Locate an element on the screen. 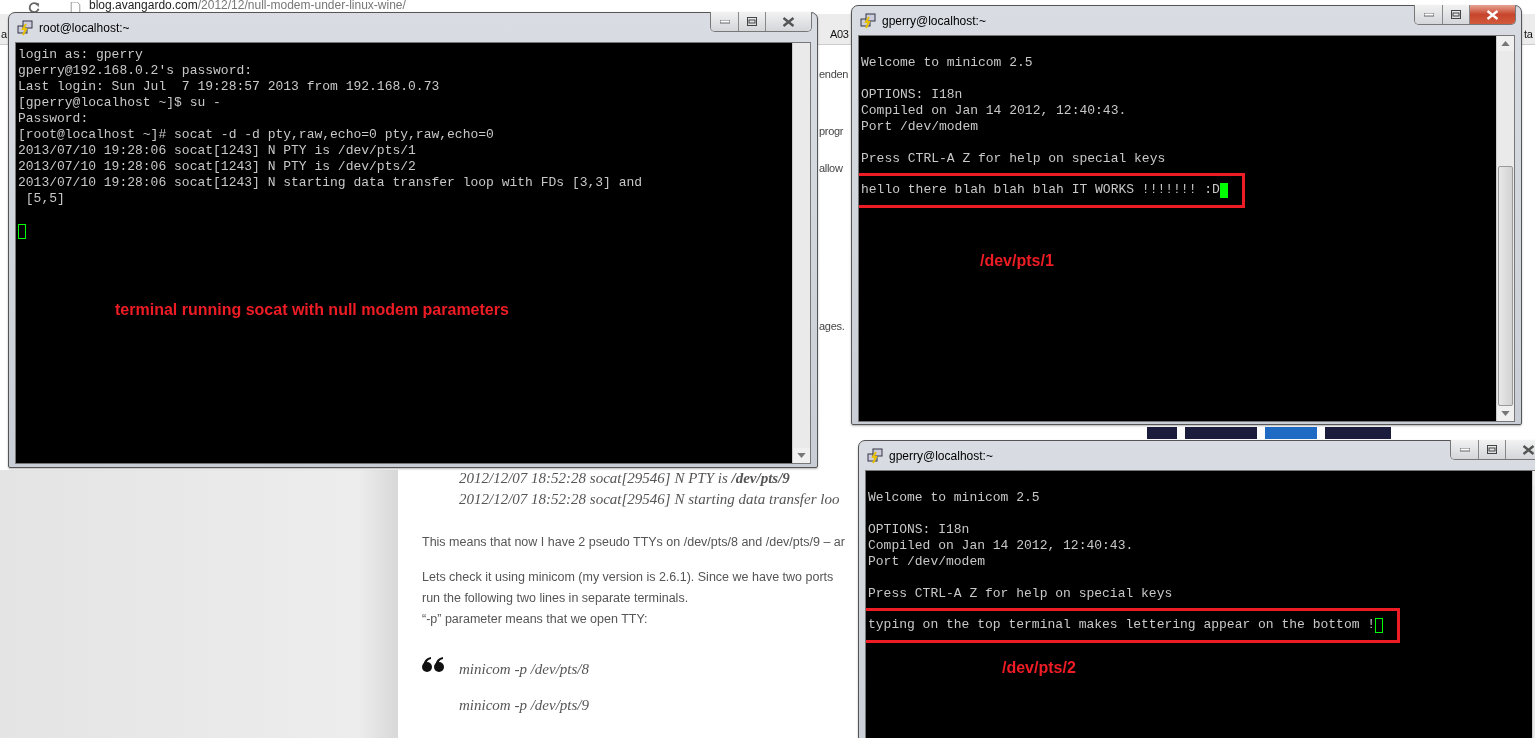  terminal-line: [gperry@localhost ~]$ su - is located at coordinates (119, 103).